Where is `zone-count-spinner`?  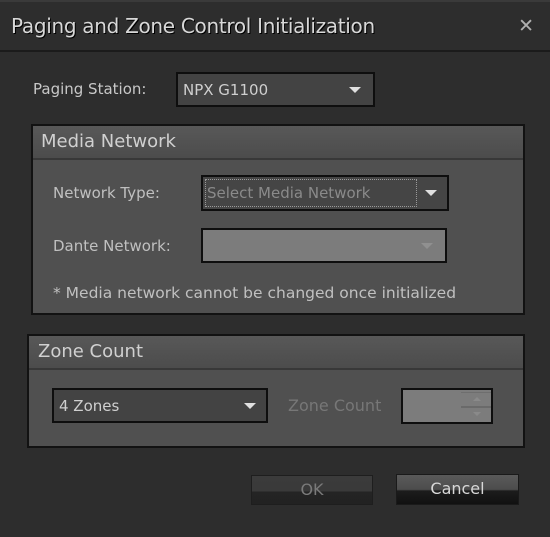
zone-count-spinner is located at coordinates (447, 406).